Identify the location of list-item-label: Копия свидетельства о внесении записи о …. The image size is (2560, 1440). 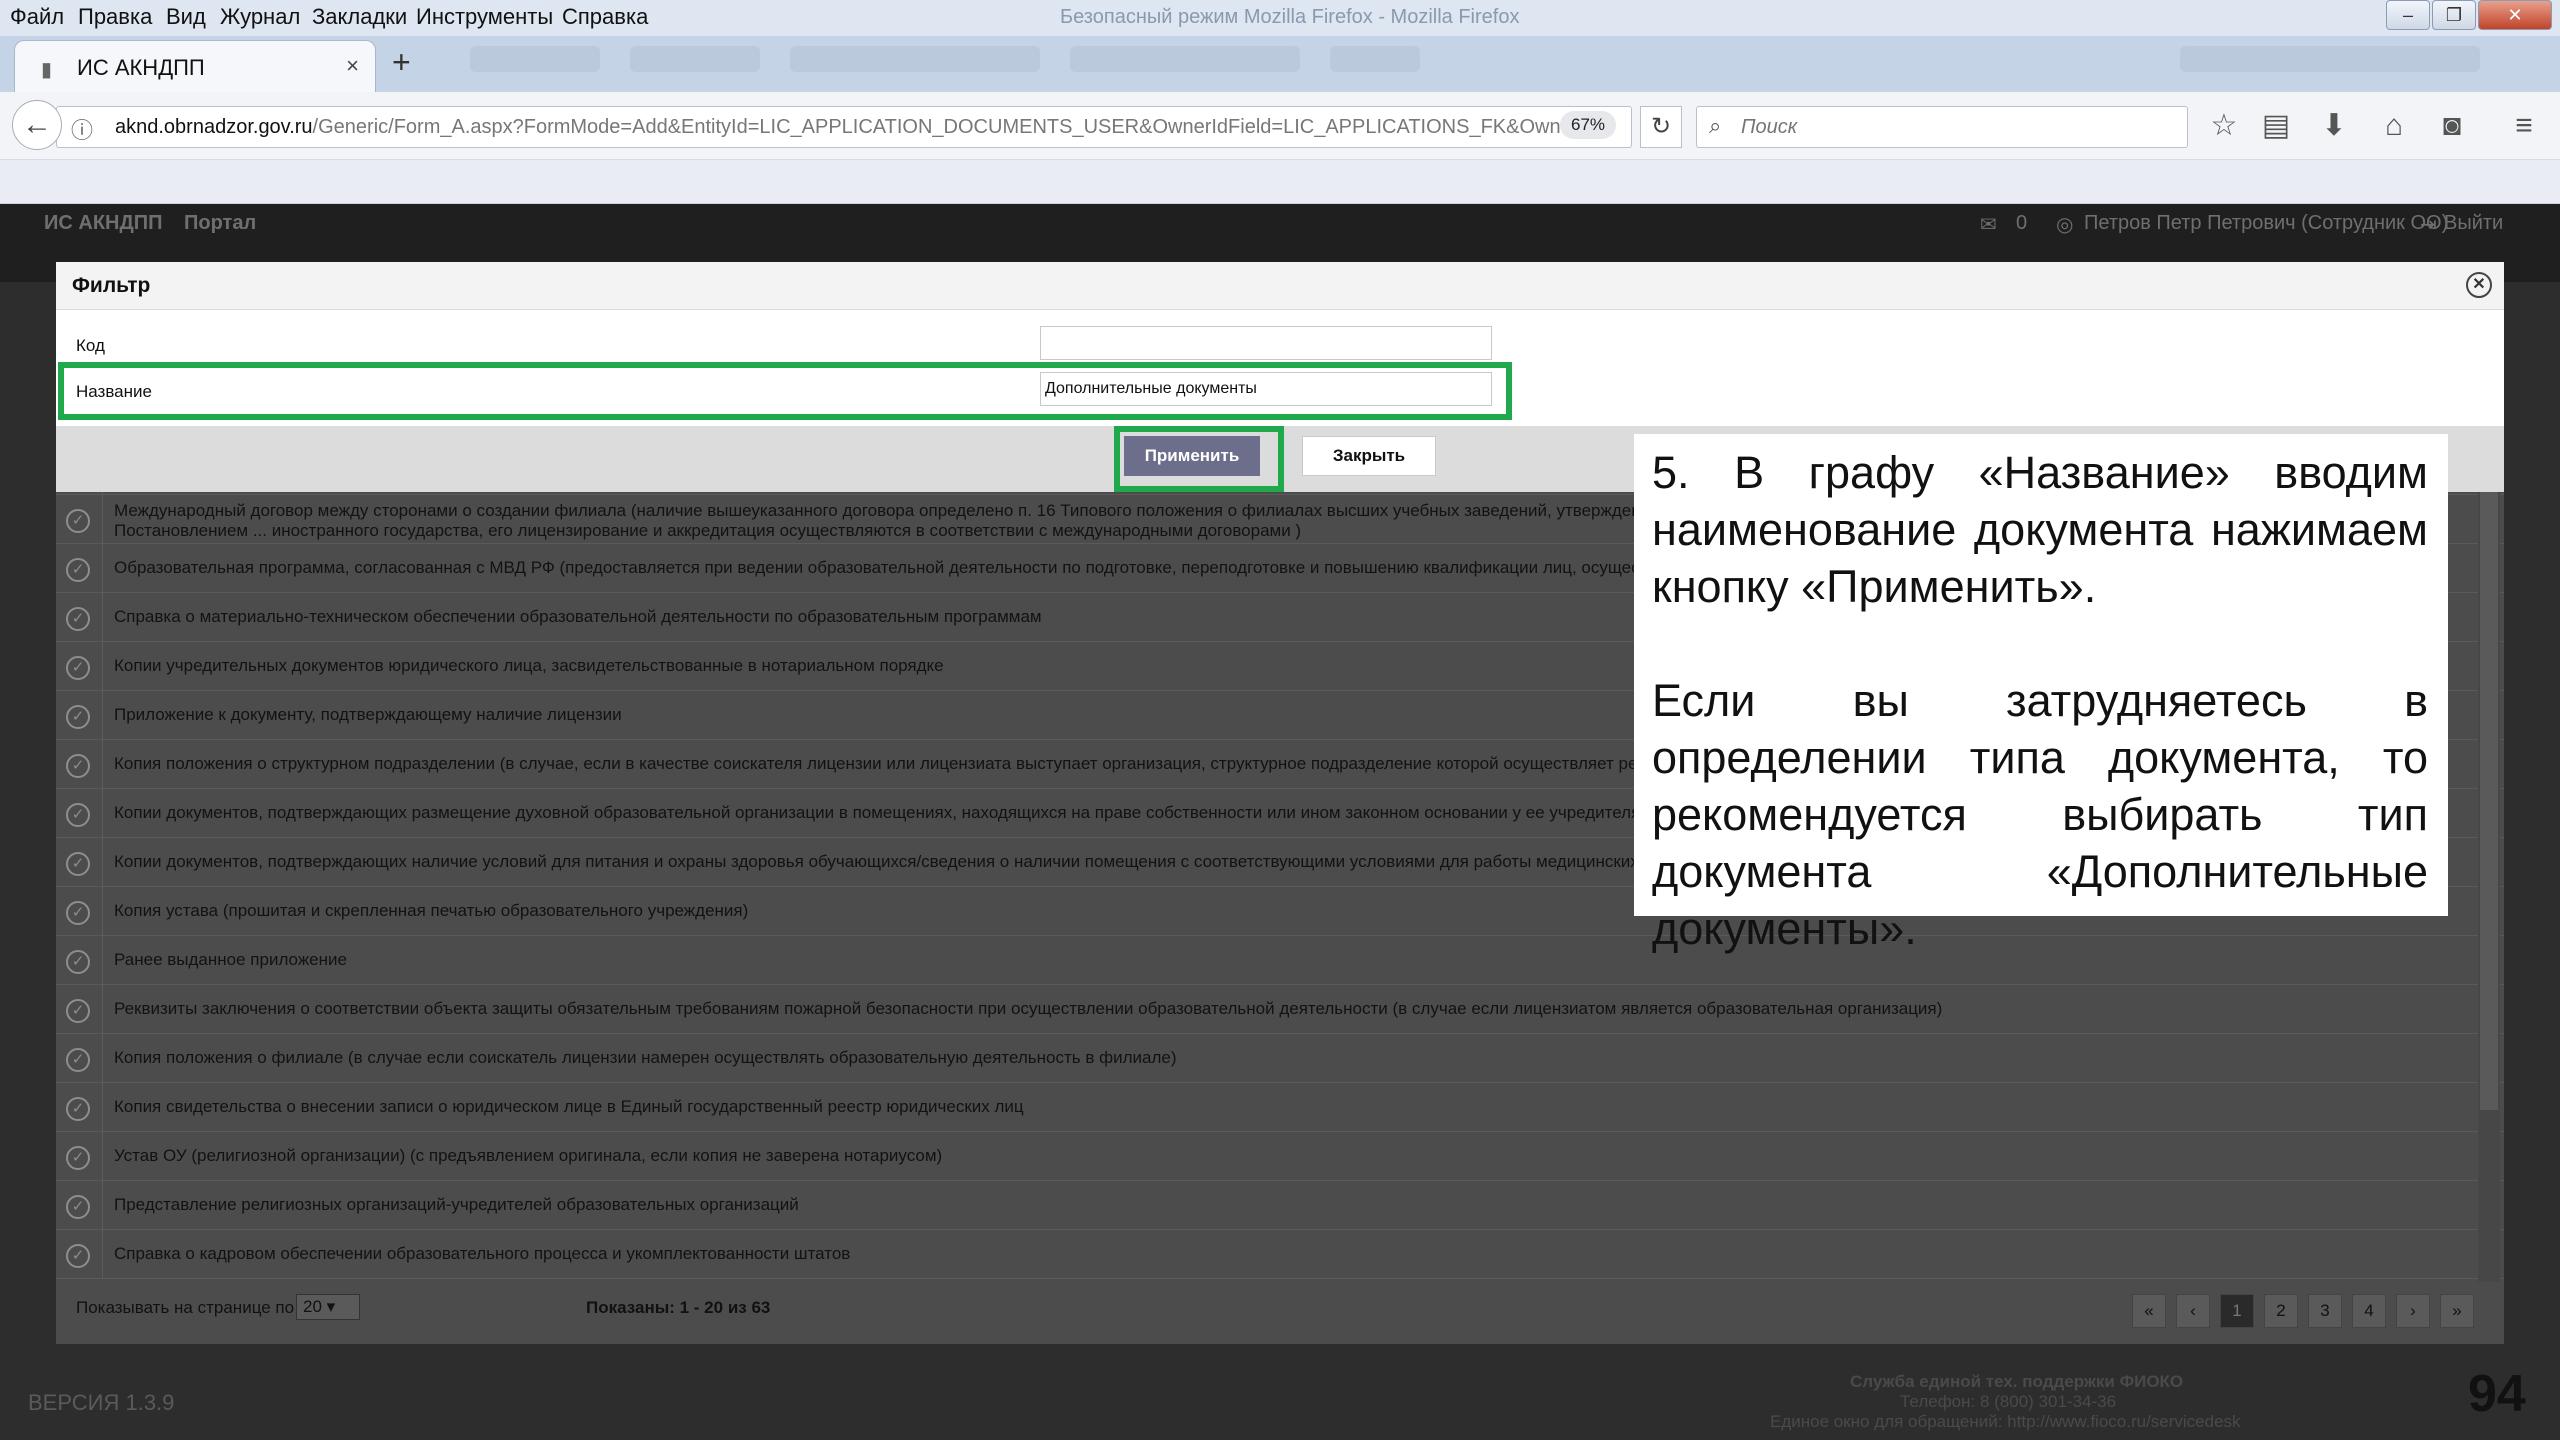
(569, 1106).